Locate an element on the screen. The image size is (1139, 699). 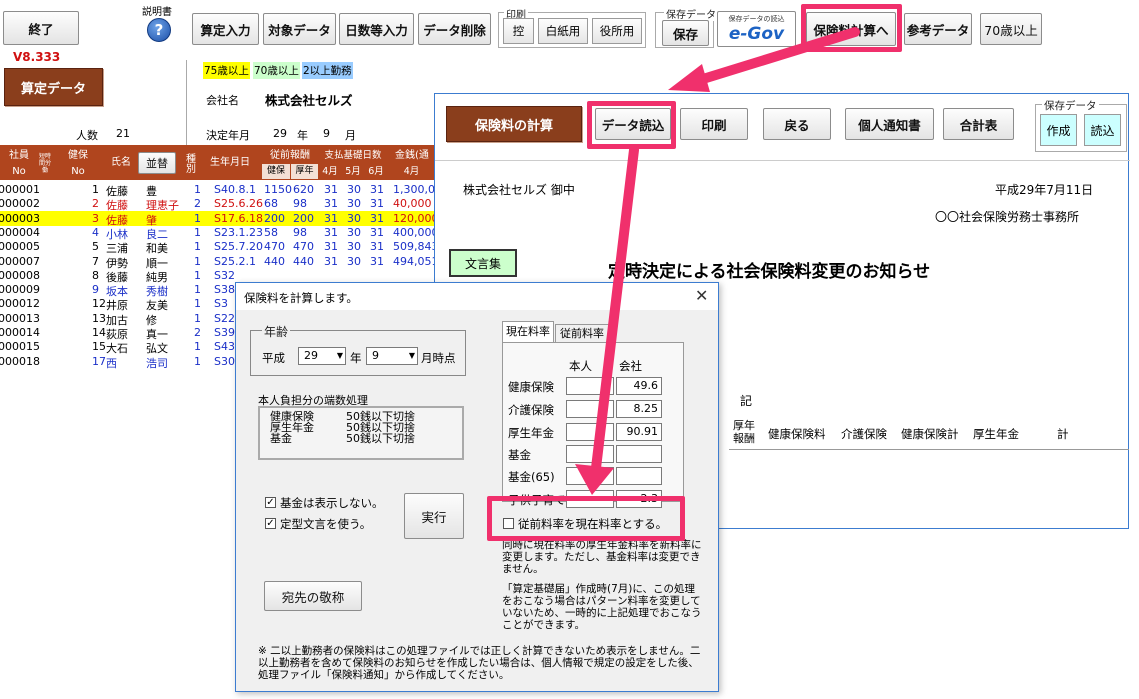
atesaki-button: 宛先の敬称 is located at coordinates (313, 596).